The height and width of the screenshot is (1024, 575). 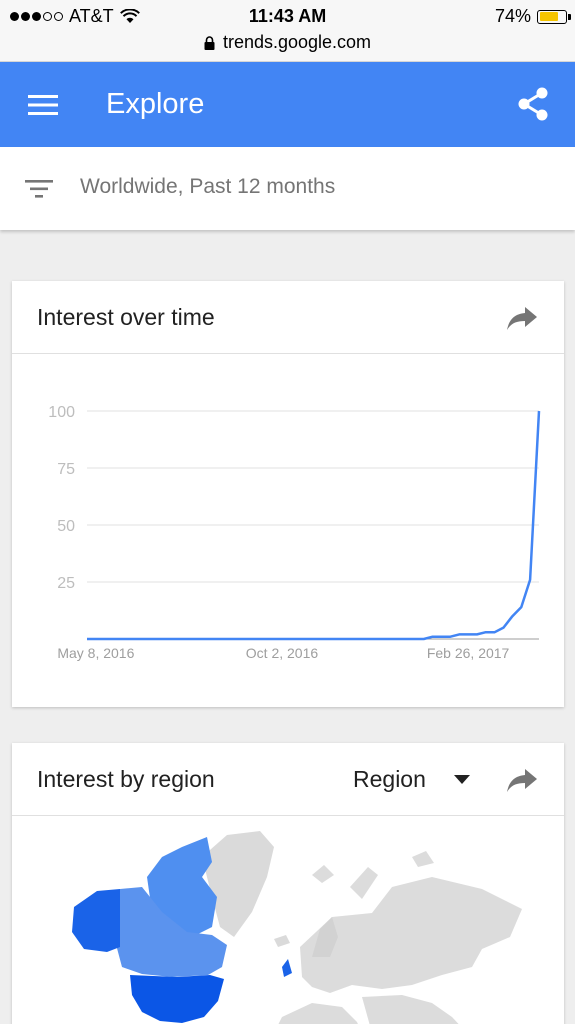 I want to click on dropdown-arrow-icon, so click(x=461, y=779).